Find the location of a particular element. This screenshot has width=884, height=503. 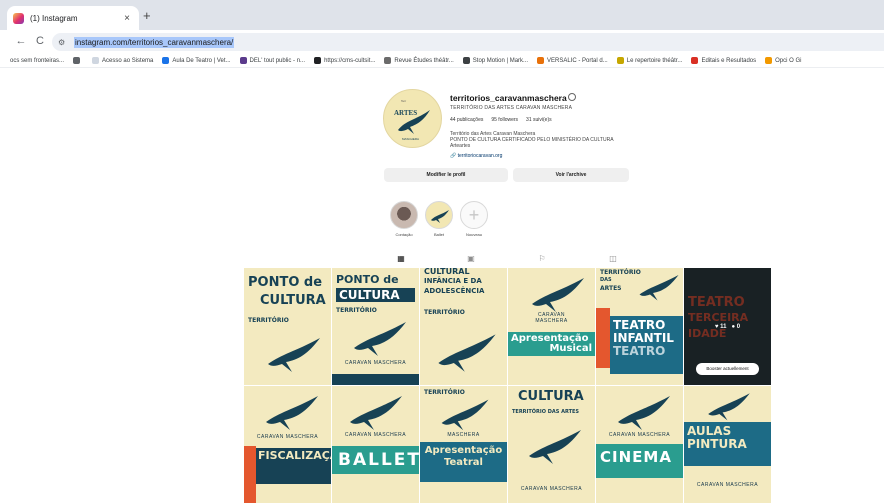

close-tab-icon: × is located at coordinates (127, 18).